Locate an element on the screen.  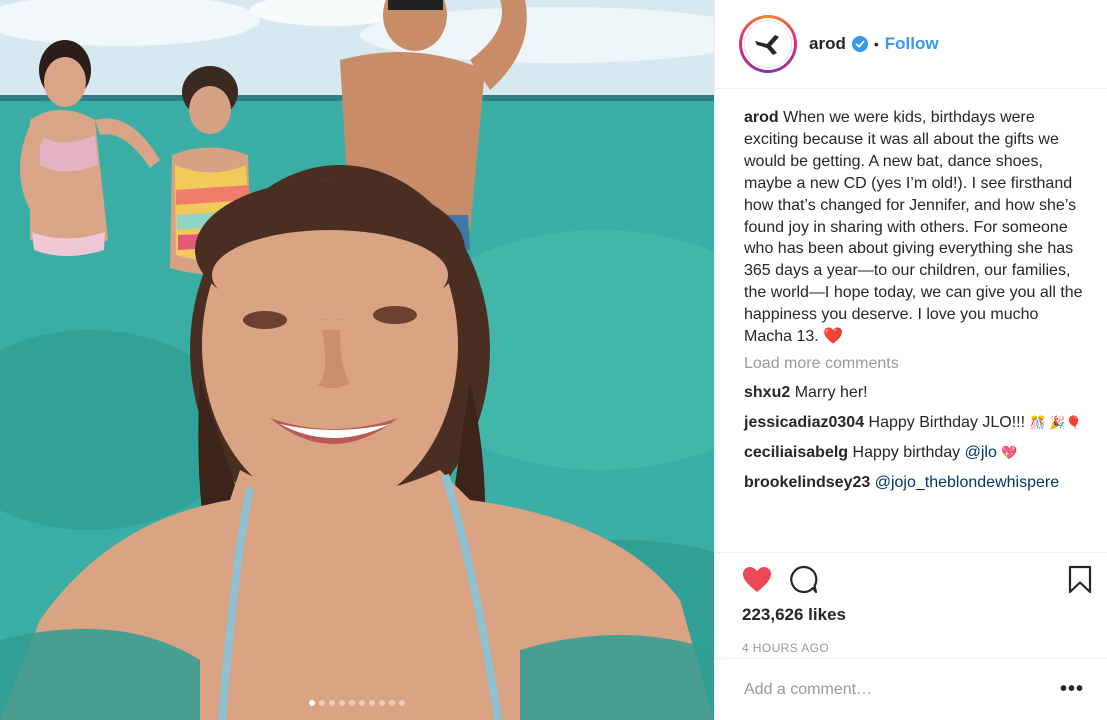
comment-mention-link: @jlo is located at coordinates (981, 452).